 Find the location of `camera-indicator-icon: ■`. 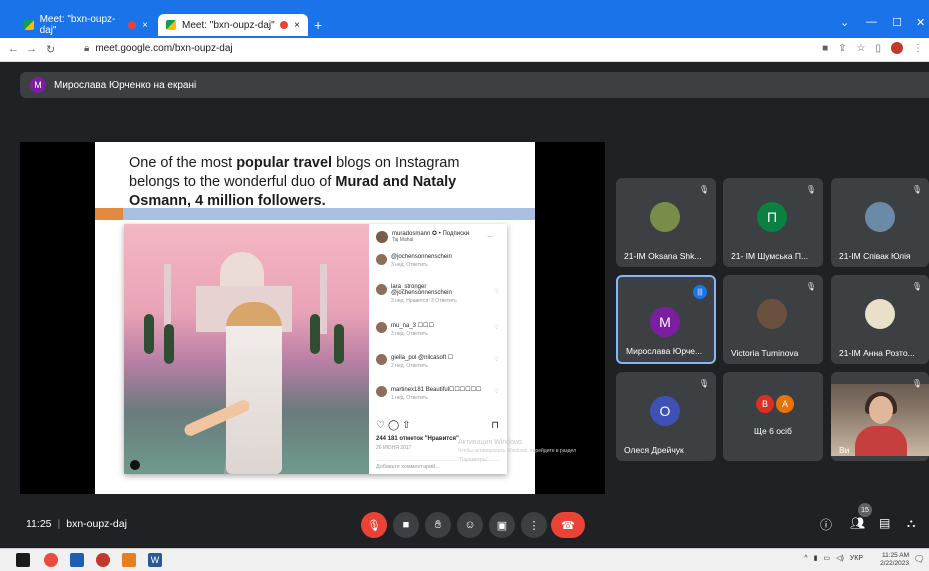

camera-indicator-icon: ■ is located at coordinates (825, 48).